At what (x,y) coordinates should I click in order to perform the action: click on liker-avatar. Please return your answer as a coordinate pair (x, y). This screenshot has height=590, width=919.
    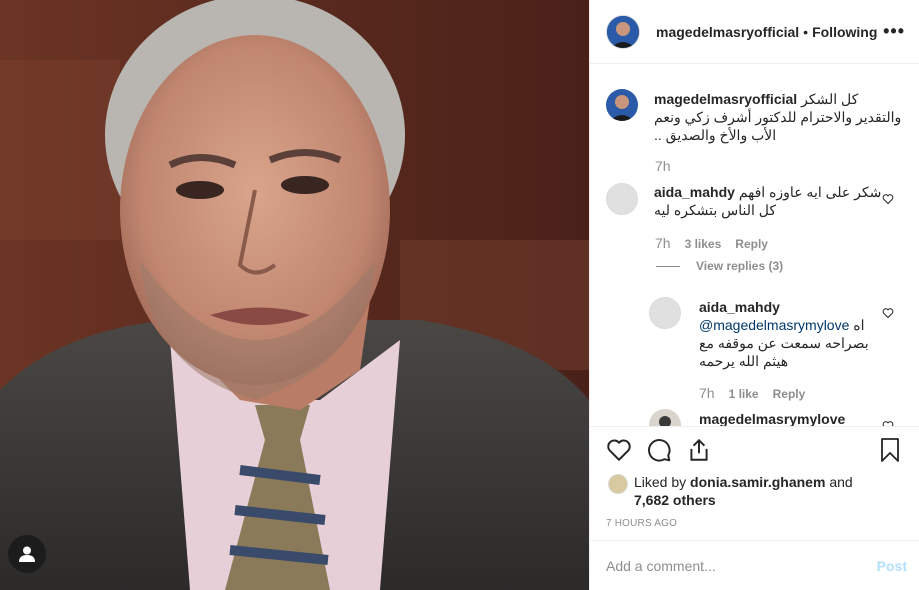
    Looking at the image, I should click on (618, 484).